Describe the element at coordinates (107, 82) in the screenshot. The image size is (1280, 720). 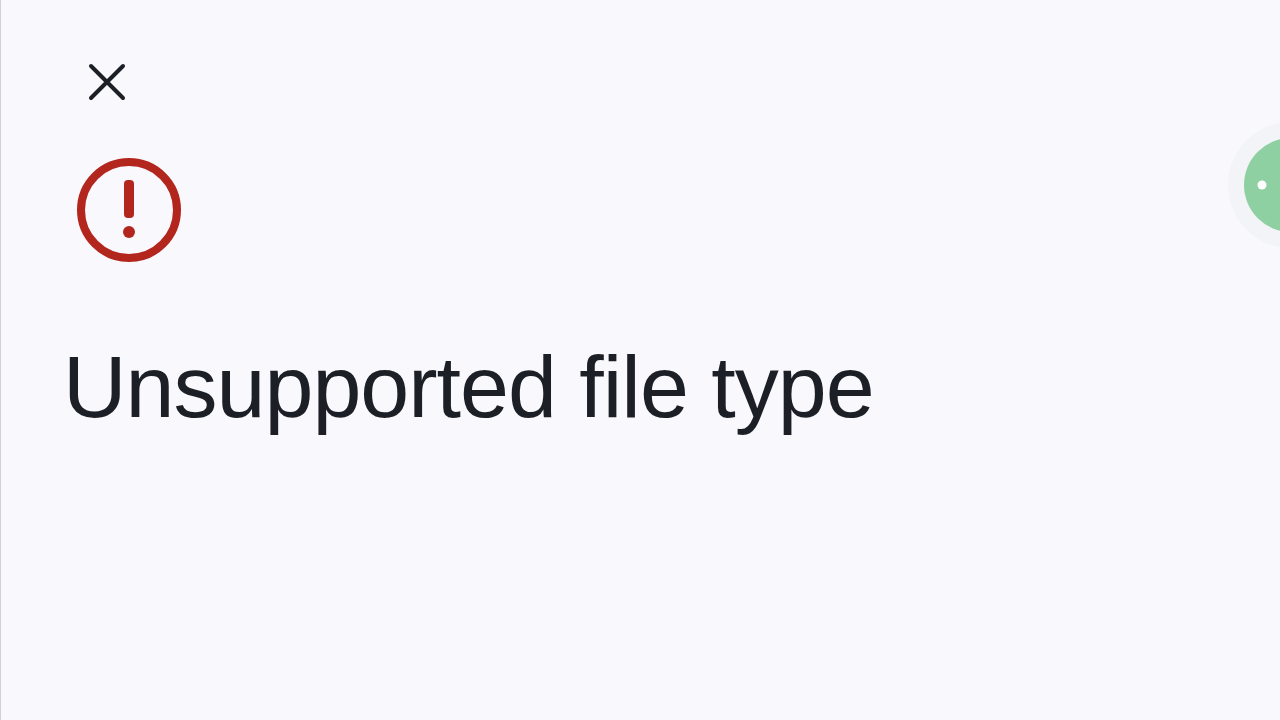
I see `close-button` at that location.